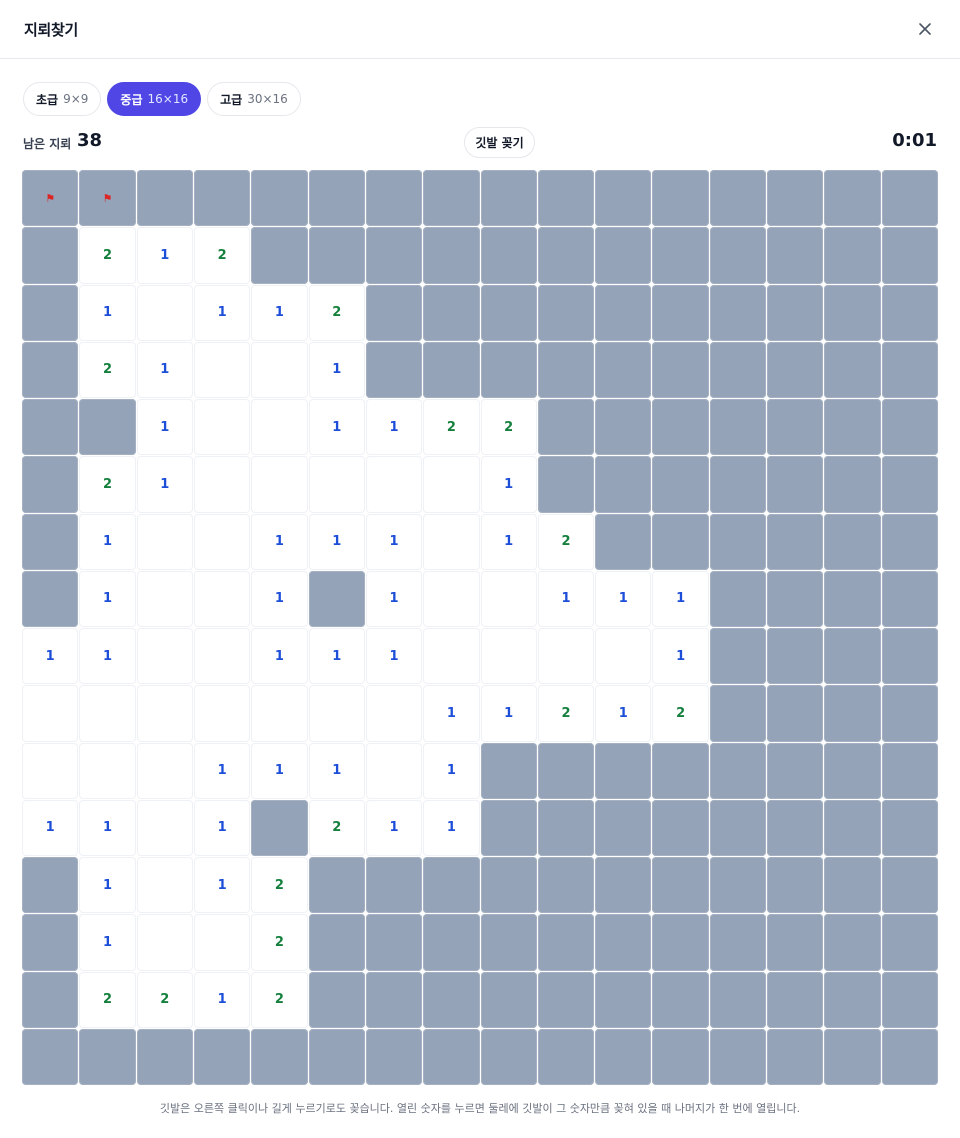  I want to click on cell-flagged: ⚑, so click(50, 198).